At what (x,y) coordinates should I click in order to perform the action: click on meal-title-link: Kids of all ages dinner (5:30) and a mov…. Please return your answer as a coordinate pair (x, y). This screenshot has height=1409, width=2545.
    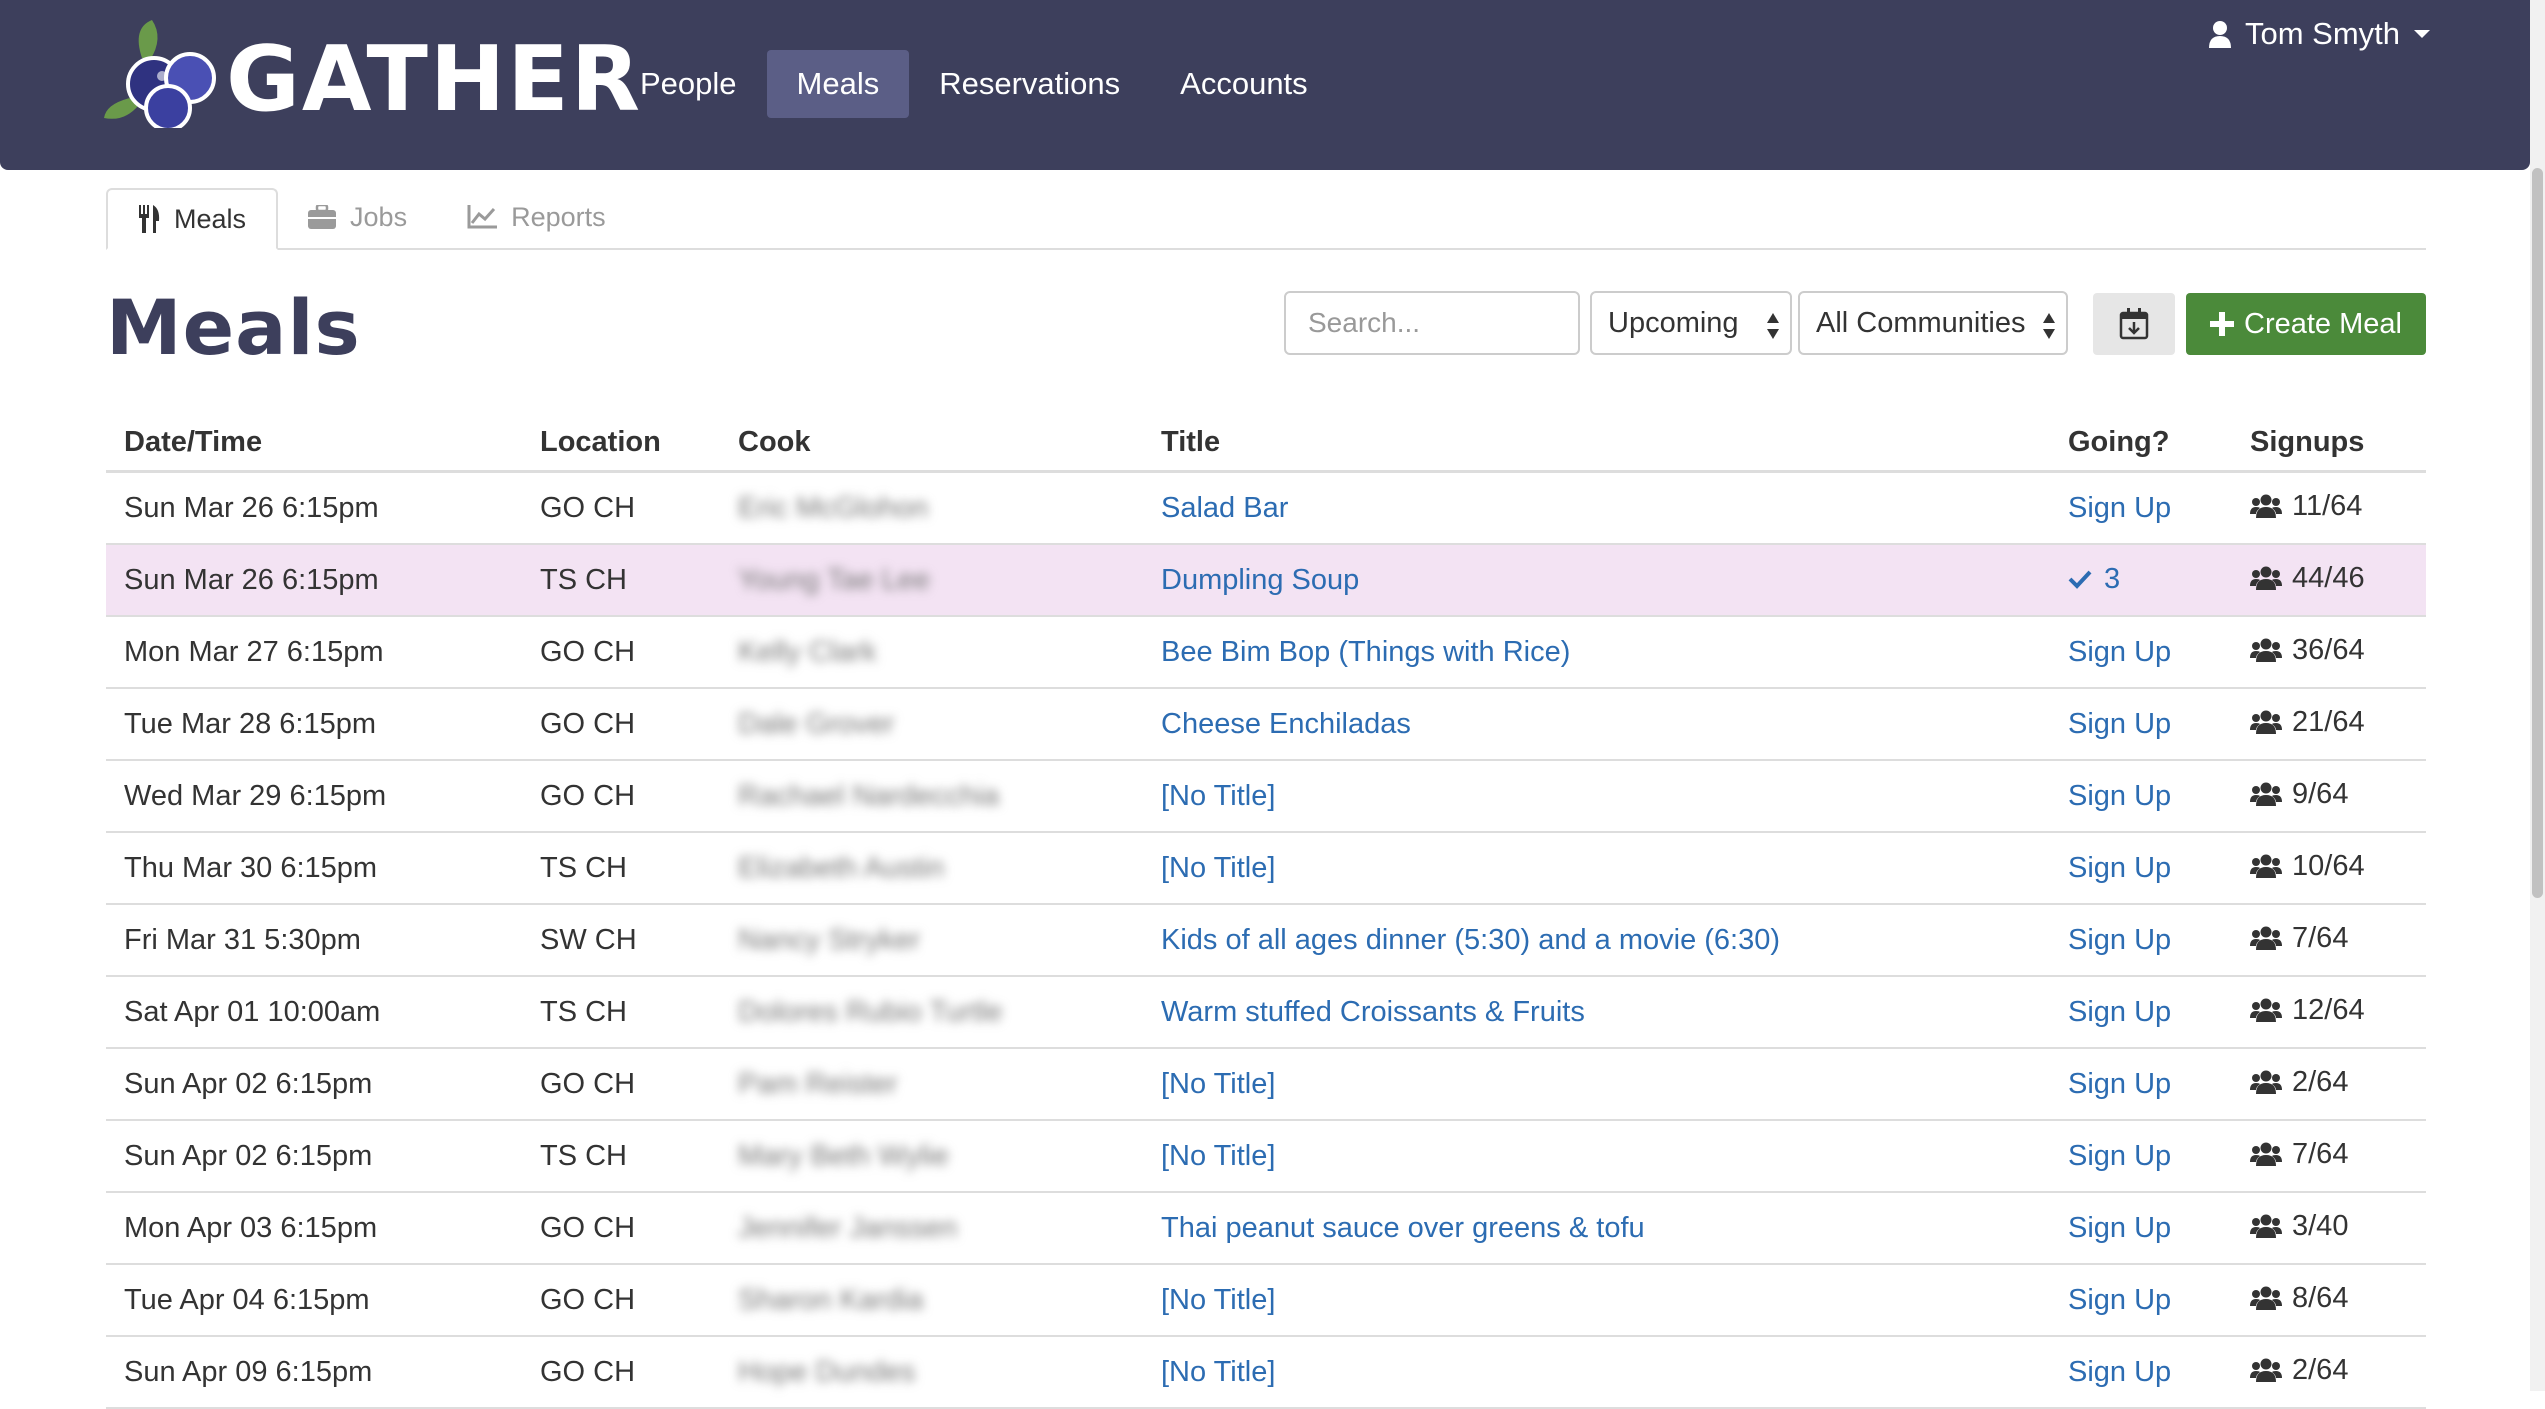
    Looking at the image, I should click on (1470, 940).